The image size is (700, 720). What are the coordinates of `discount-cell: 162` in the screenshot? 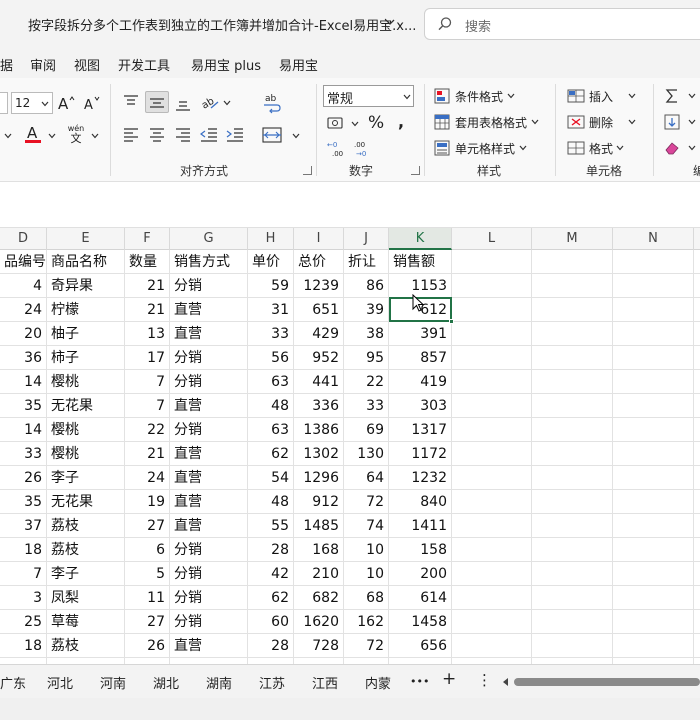 It's located at (366, 622).